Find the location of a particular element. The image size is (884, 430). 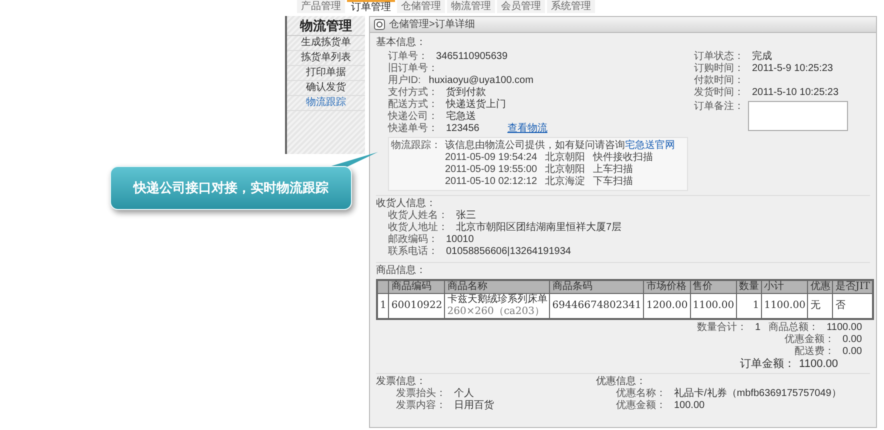

field-value: 100.00 is located at coordinates (689, 406).